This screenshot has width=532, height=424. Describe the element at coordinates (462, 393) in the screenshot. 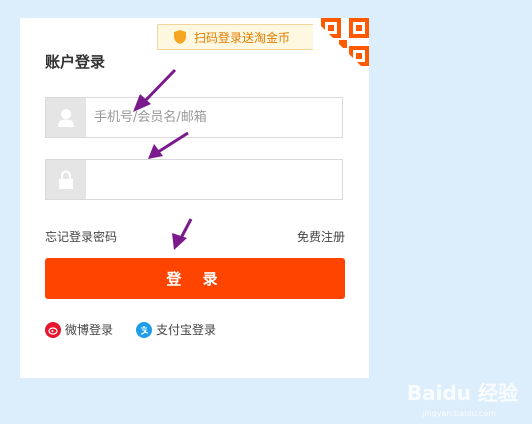

I see `watermark: Baidu 经验` at that location.